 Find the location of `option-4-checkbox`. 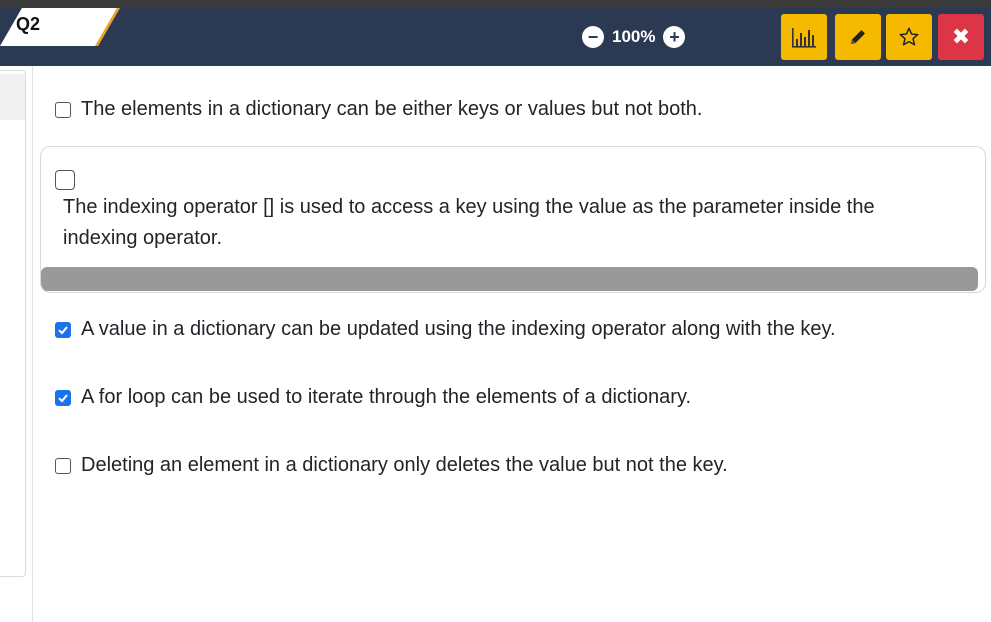

option-4-checkbox is located at coordinates (63, 397).